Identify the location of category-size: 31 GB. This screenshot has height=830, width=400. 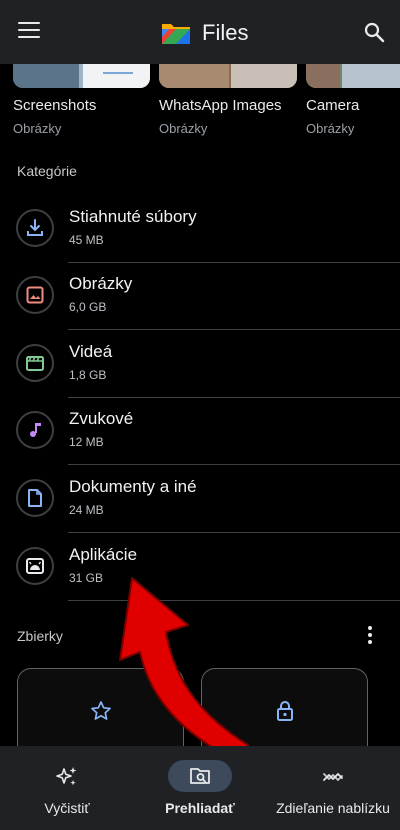
(86, 578).